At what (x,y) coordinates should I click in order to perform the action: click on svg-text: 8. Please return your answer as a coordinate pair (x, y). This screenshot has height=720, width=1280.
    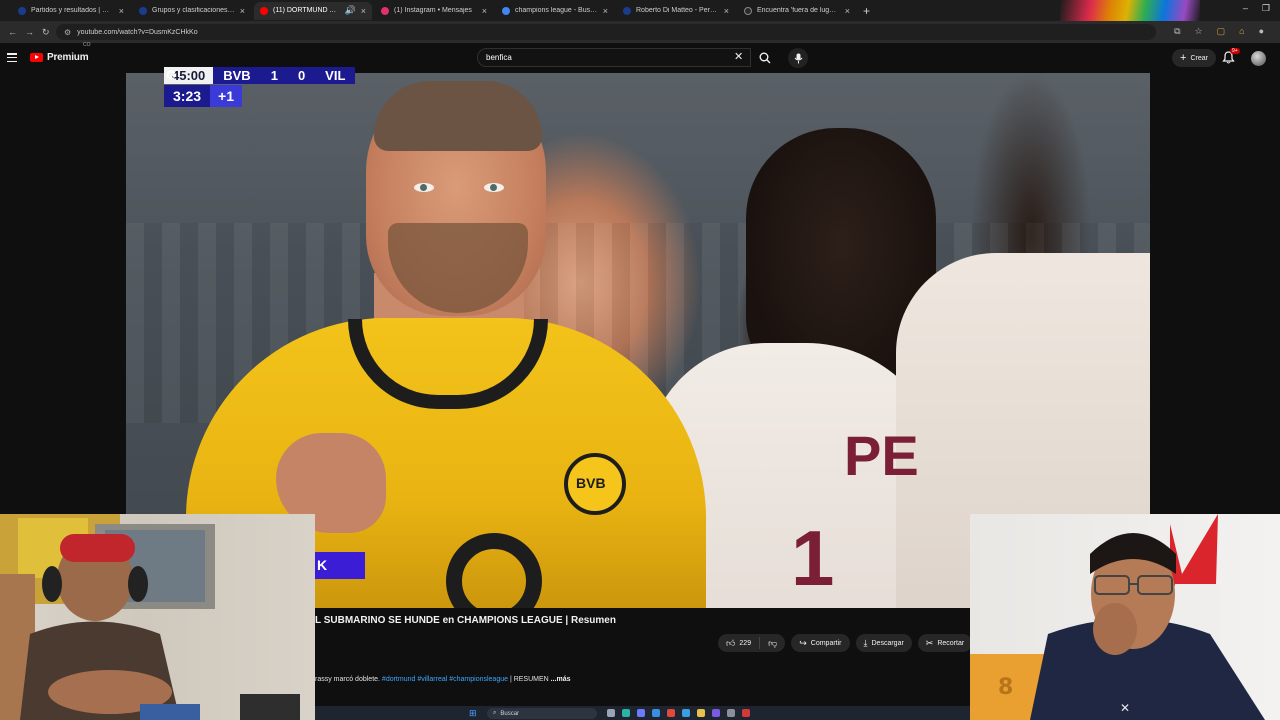
    Looking at the image, I should click on (1005, 687).